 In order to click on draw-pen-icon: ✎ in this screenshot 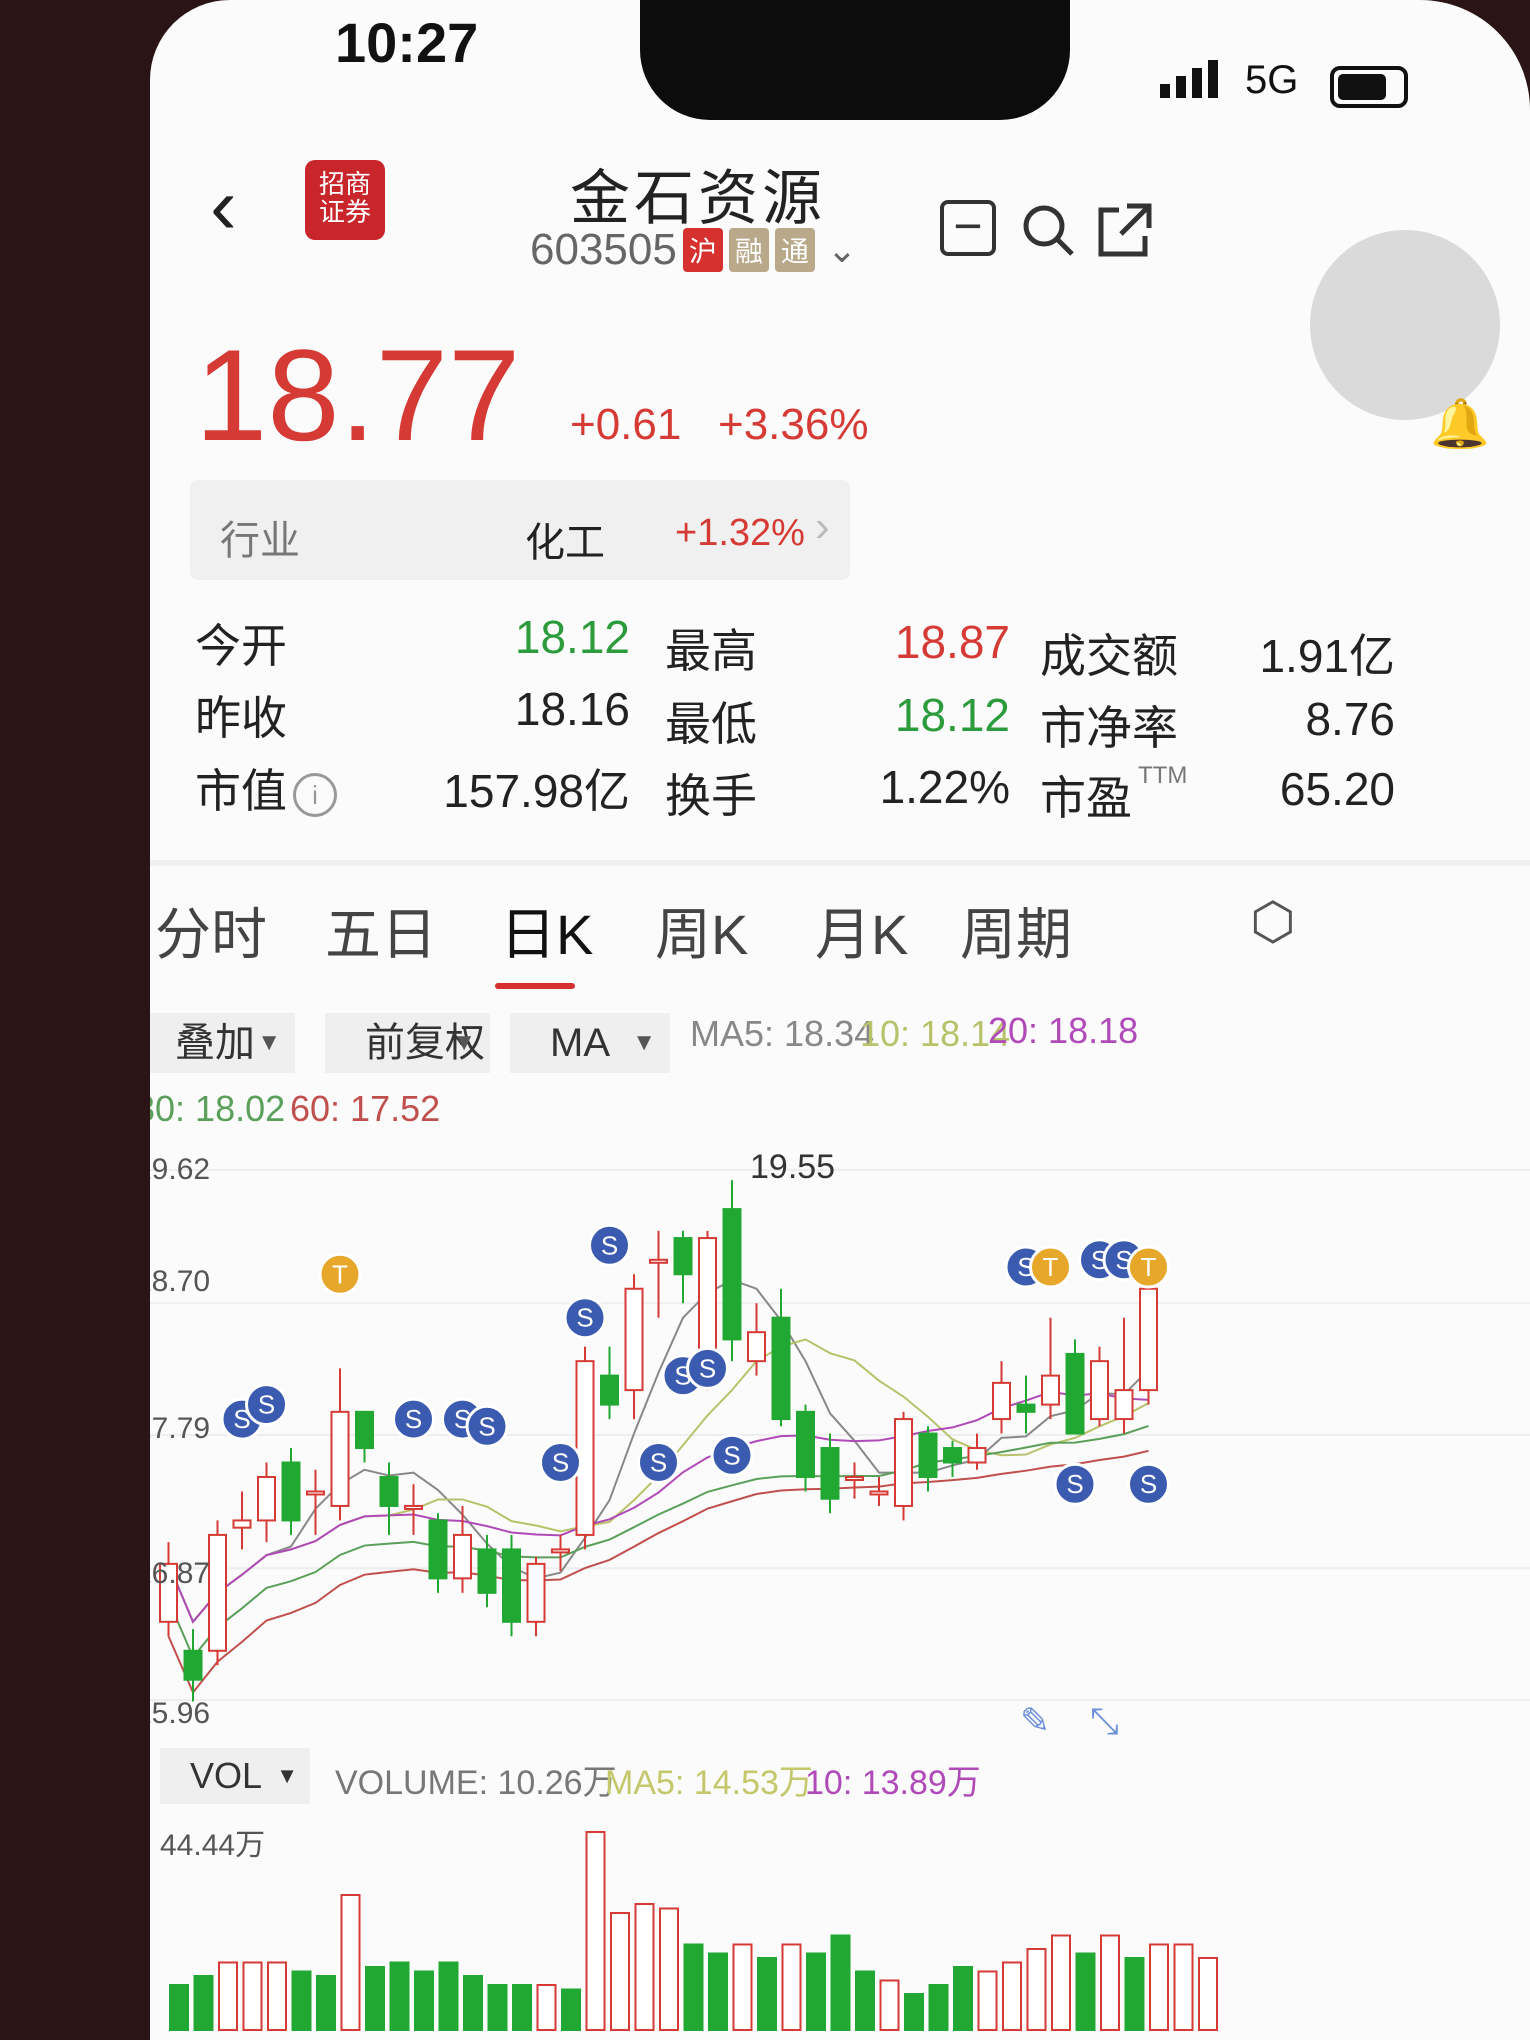, I will do `click(1035, 1721)`.